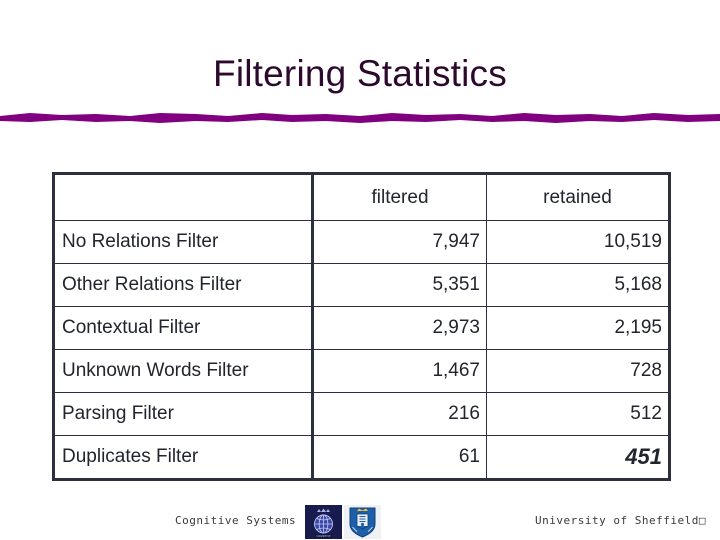 This screenshot has height=540, width=720. I want to click on table-header: filtered retained, so click(361, 197).